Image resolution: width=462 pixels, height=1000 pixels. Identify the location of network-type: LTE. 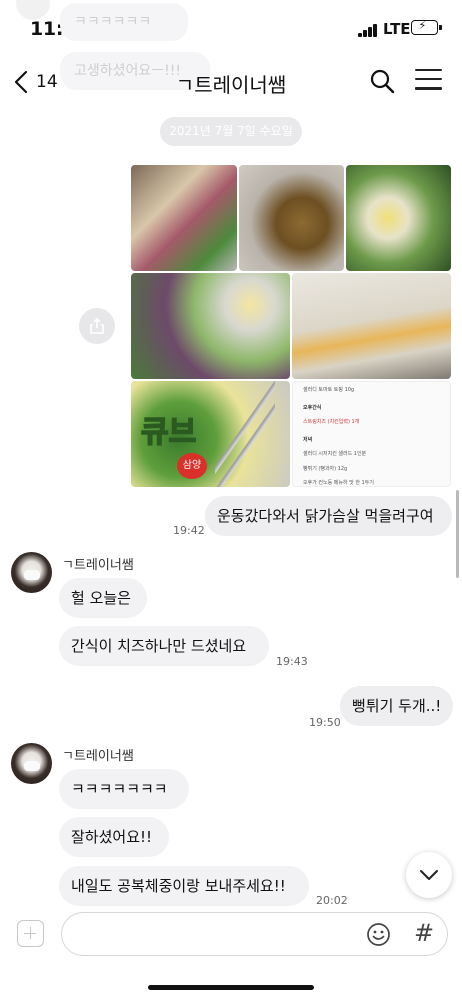
(397, 29).